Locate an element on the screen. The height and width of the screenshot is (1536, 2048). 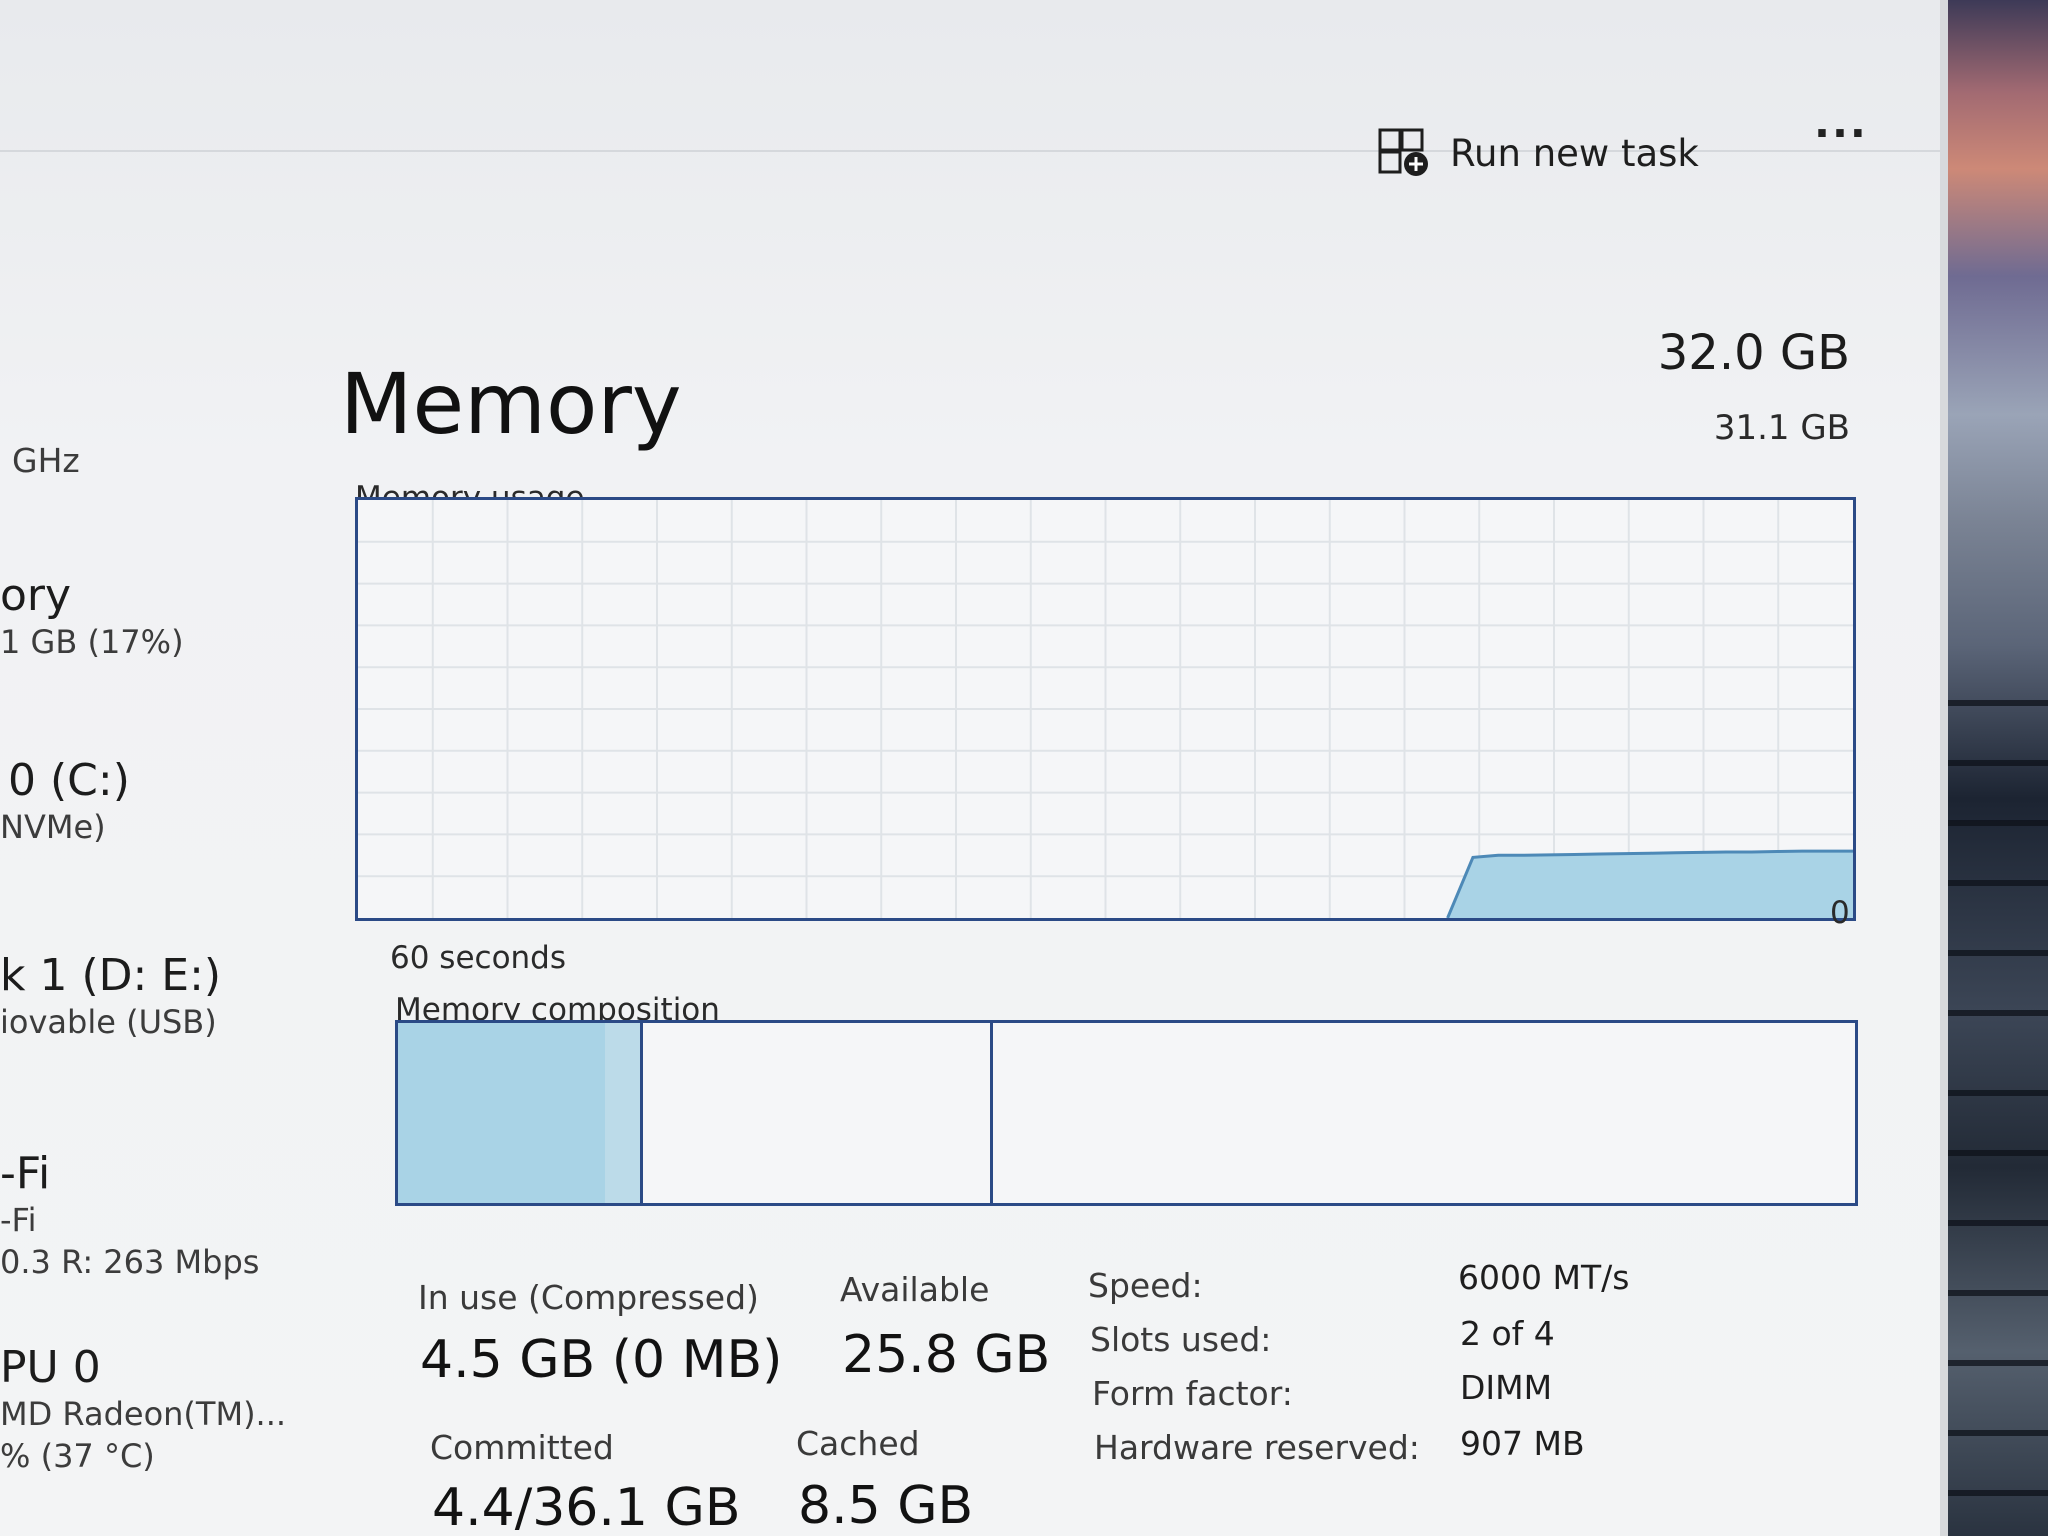
sidebar-item-title: ory is located at coordinates (36, 595).